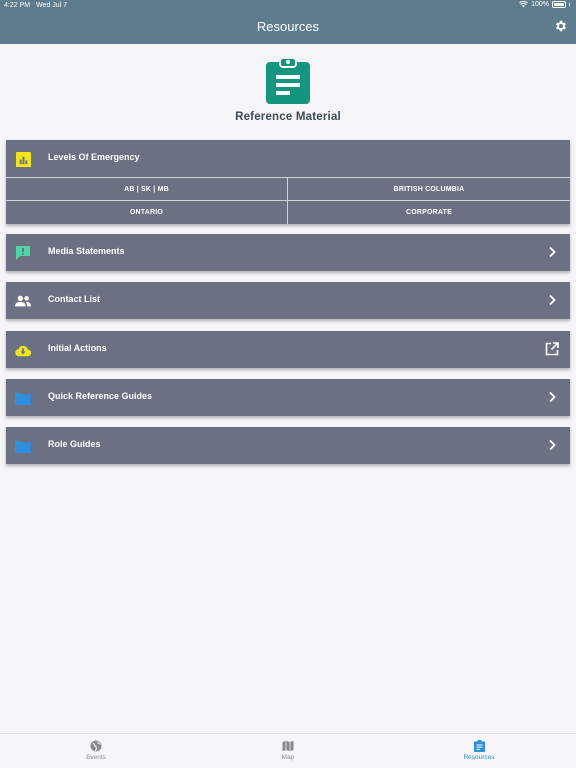 This screenshot has width=576, height=768. I want to click on globe-icon, so click(96, 746).